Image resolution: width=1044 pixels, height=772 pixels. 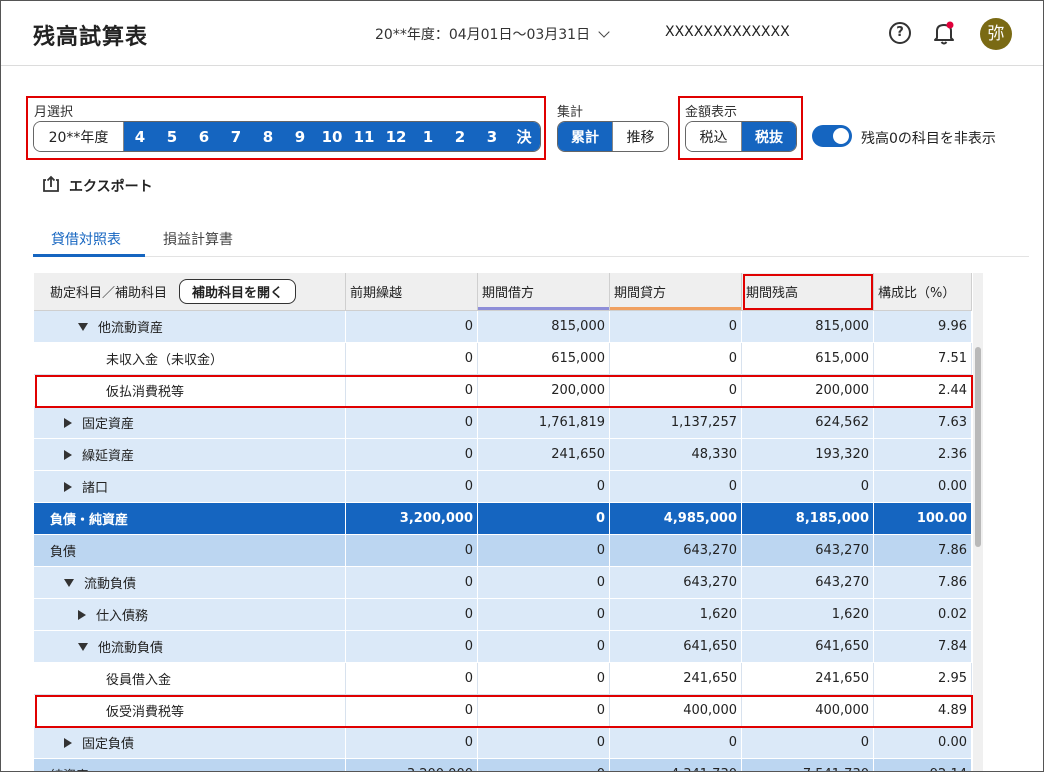 I want to click on month-button-12: 12, so click(x=396, y=136).